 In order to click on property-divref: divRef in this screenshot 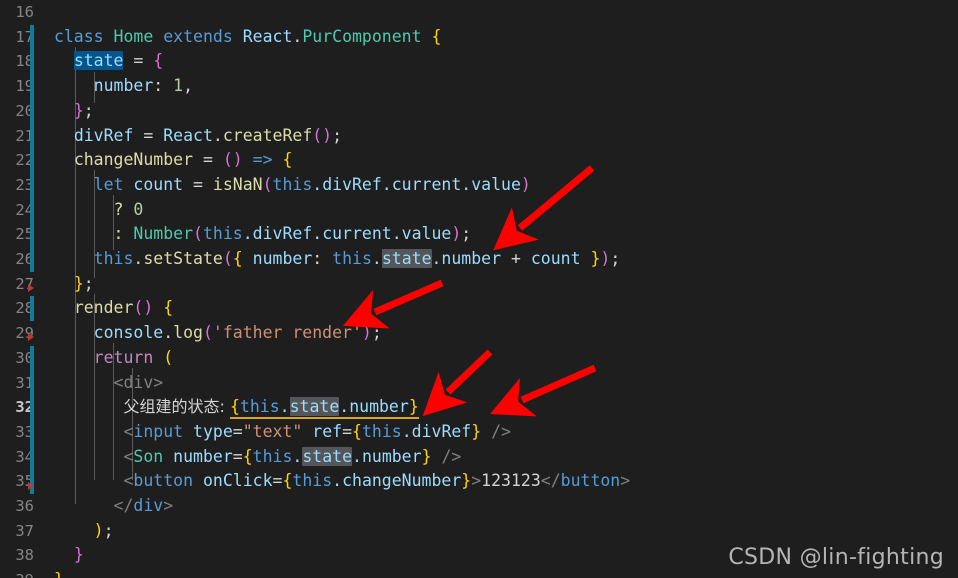, I will do `click(103, 135)`.